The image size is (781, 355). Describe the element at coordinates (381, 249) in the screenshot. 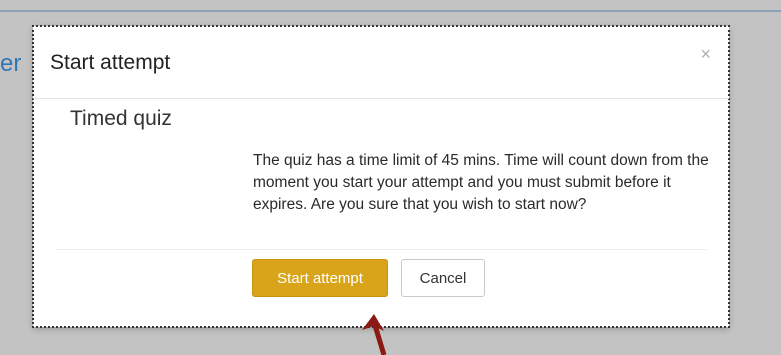

I see `dialog-footer-divider` at that location.